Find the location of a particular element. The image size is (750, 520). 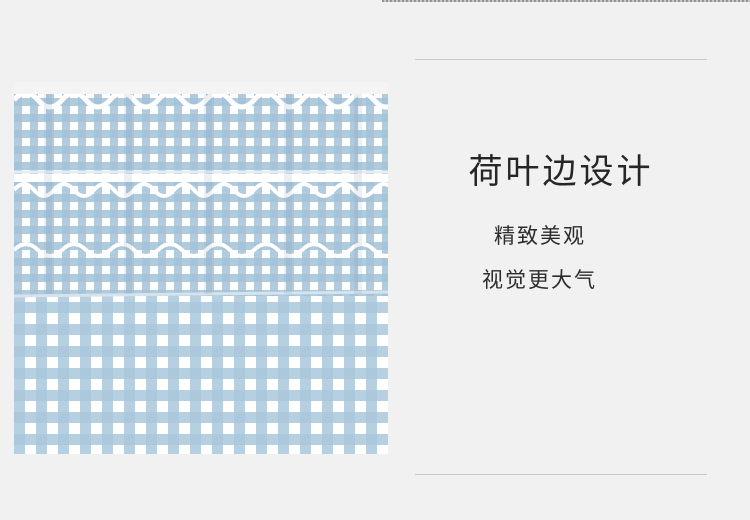

ruffle-row-middle is located at coordinates (201, 213).